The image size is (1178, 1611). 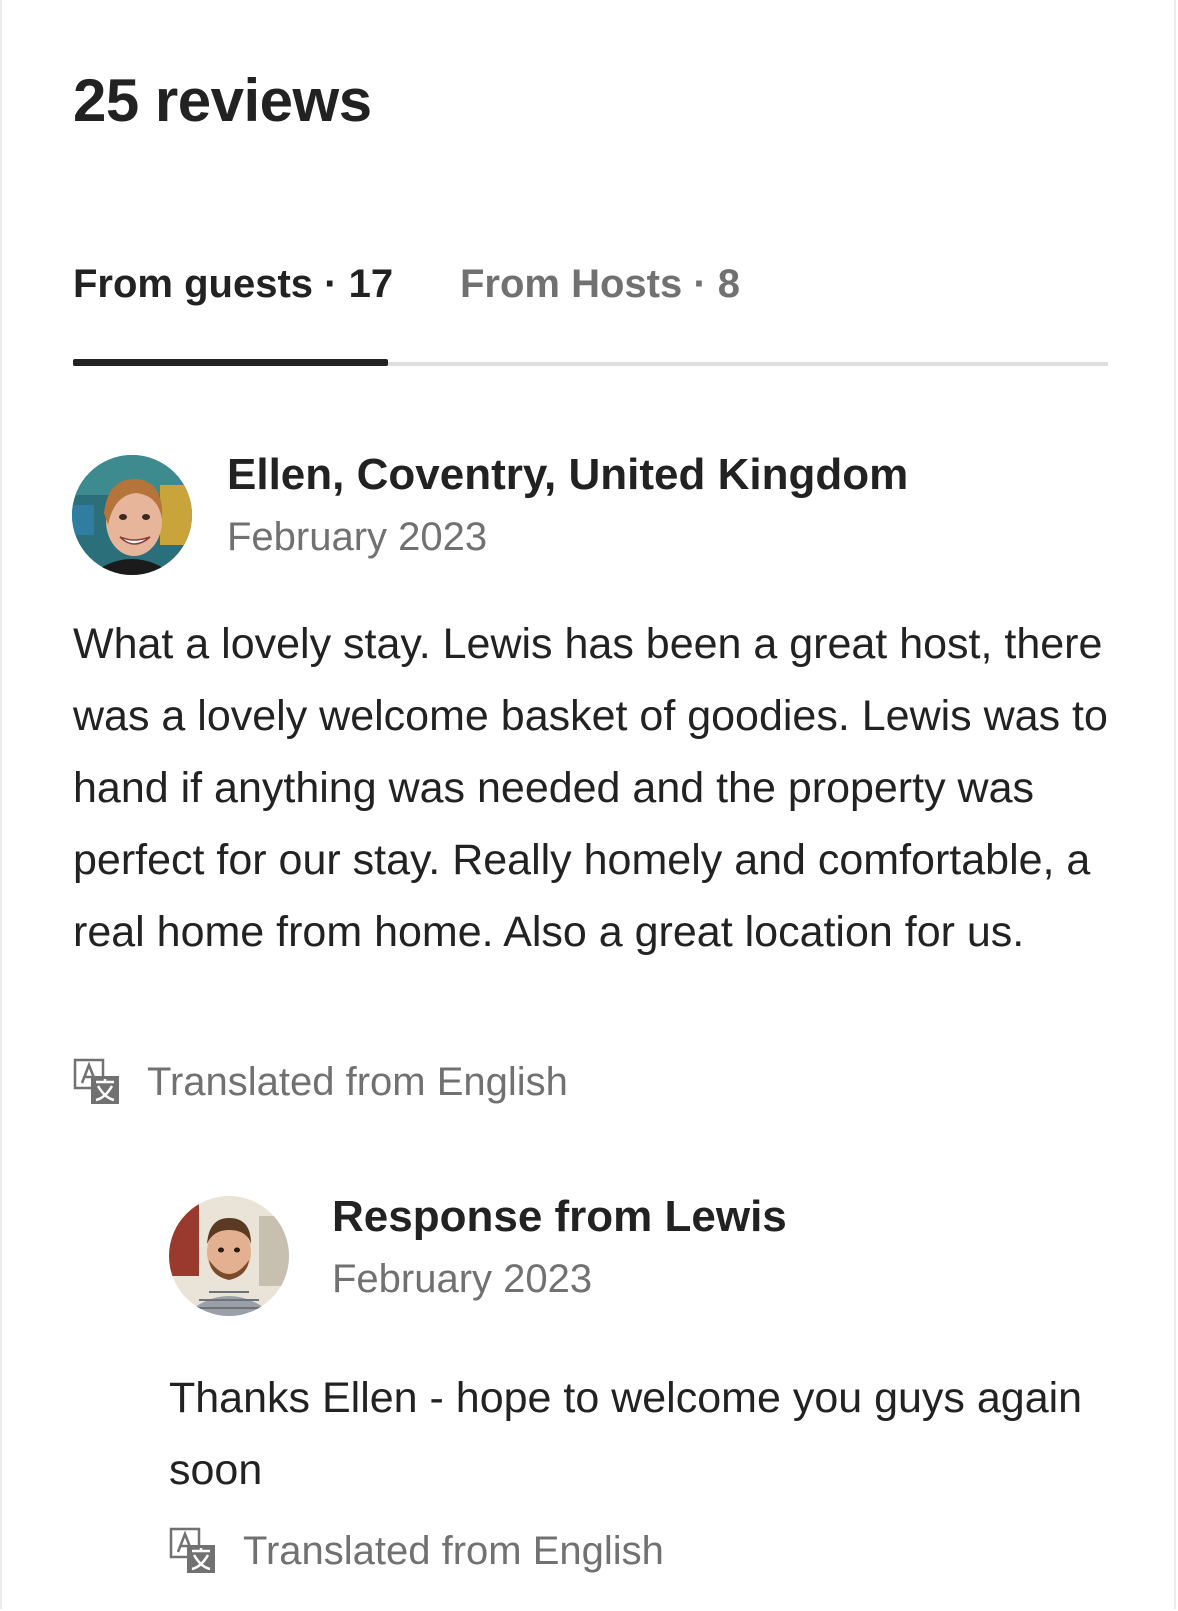 What do you see at coordinates (230, 362) in the screenshot?
I see `active-tab-indicator` at bounding box center [230, 362].